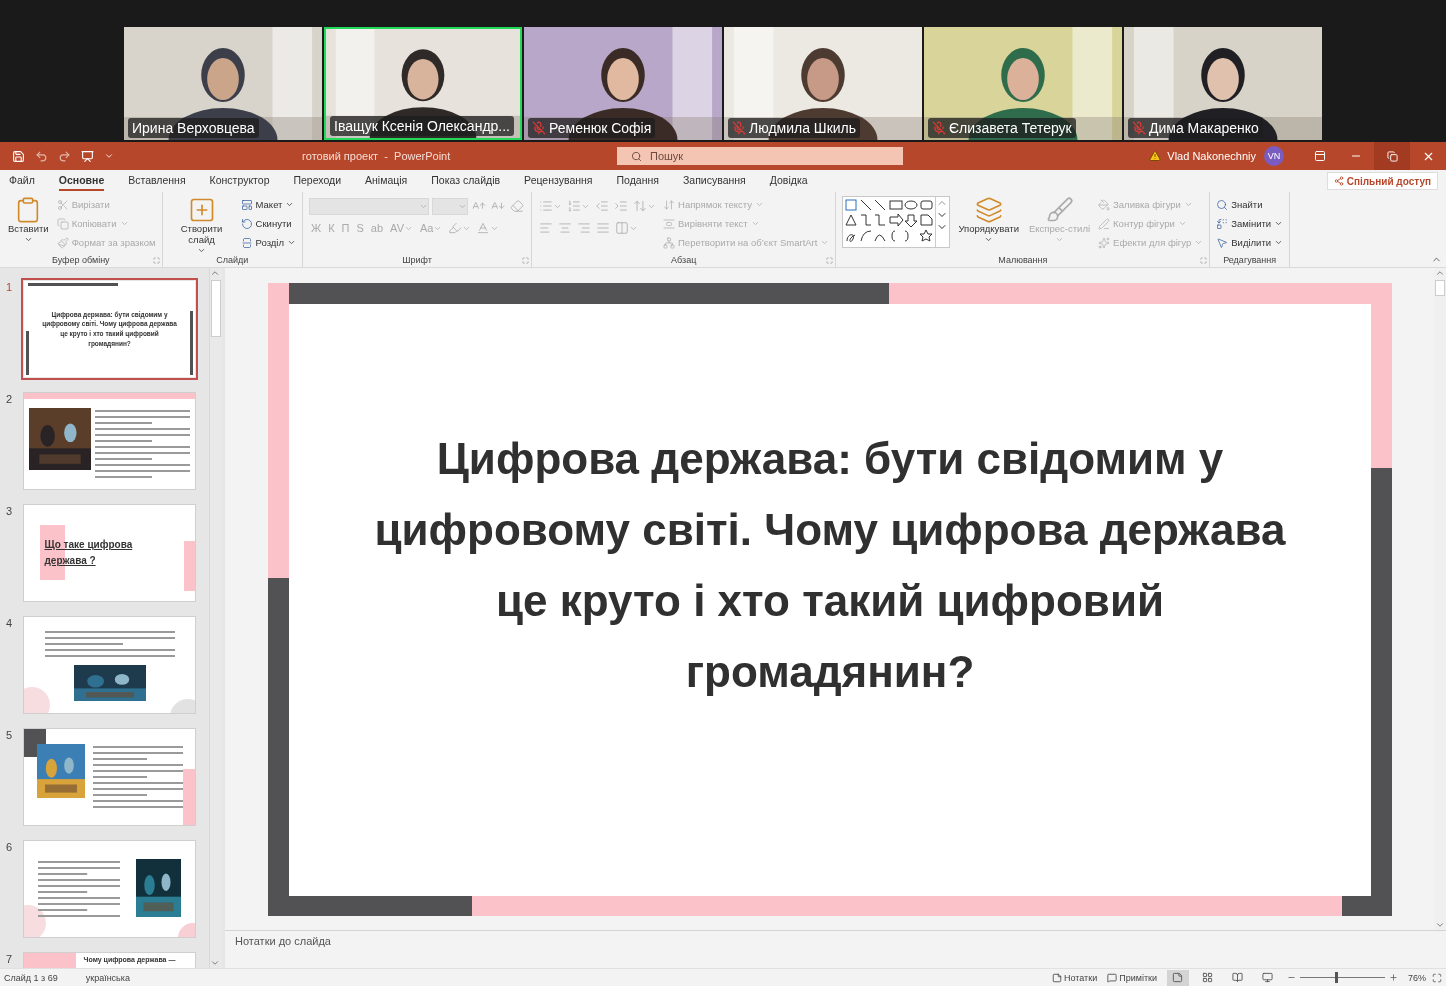 The image size is (1446, 986). What do you see at coordinates (62, 223) in the screenshot?
I see `copy-icon` at bounding box center [62, 223].